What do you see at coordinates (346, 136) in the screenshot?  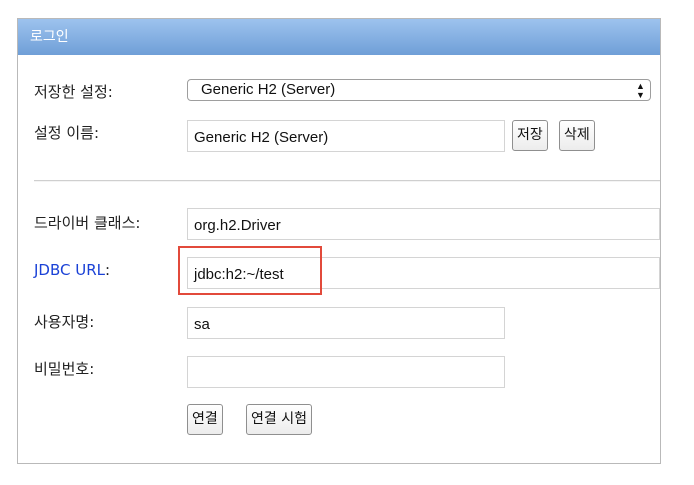 I see `setting-name-input: Generic H2 (Server)` at bounding box center [346, 136].